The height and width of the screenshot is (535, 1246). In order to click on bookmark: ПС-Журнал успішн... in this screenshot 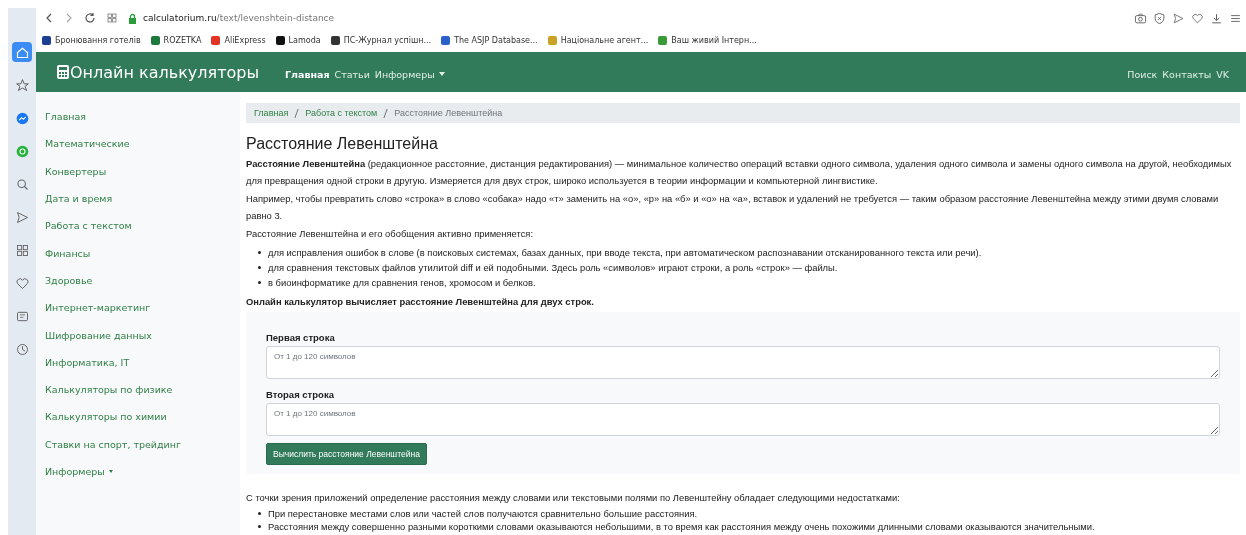, I will do `click(381, 40)`.